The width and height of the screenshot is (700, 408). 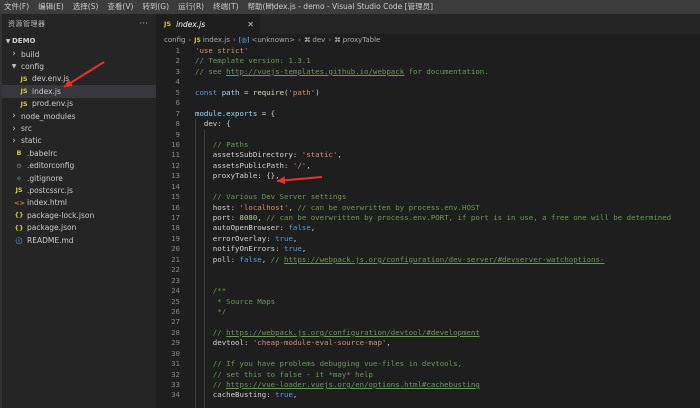 I want to click on code-token: ), so click(x=317, y=92).